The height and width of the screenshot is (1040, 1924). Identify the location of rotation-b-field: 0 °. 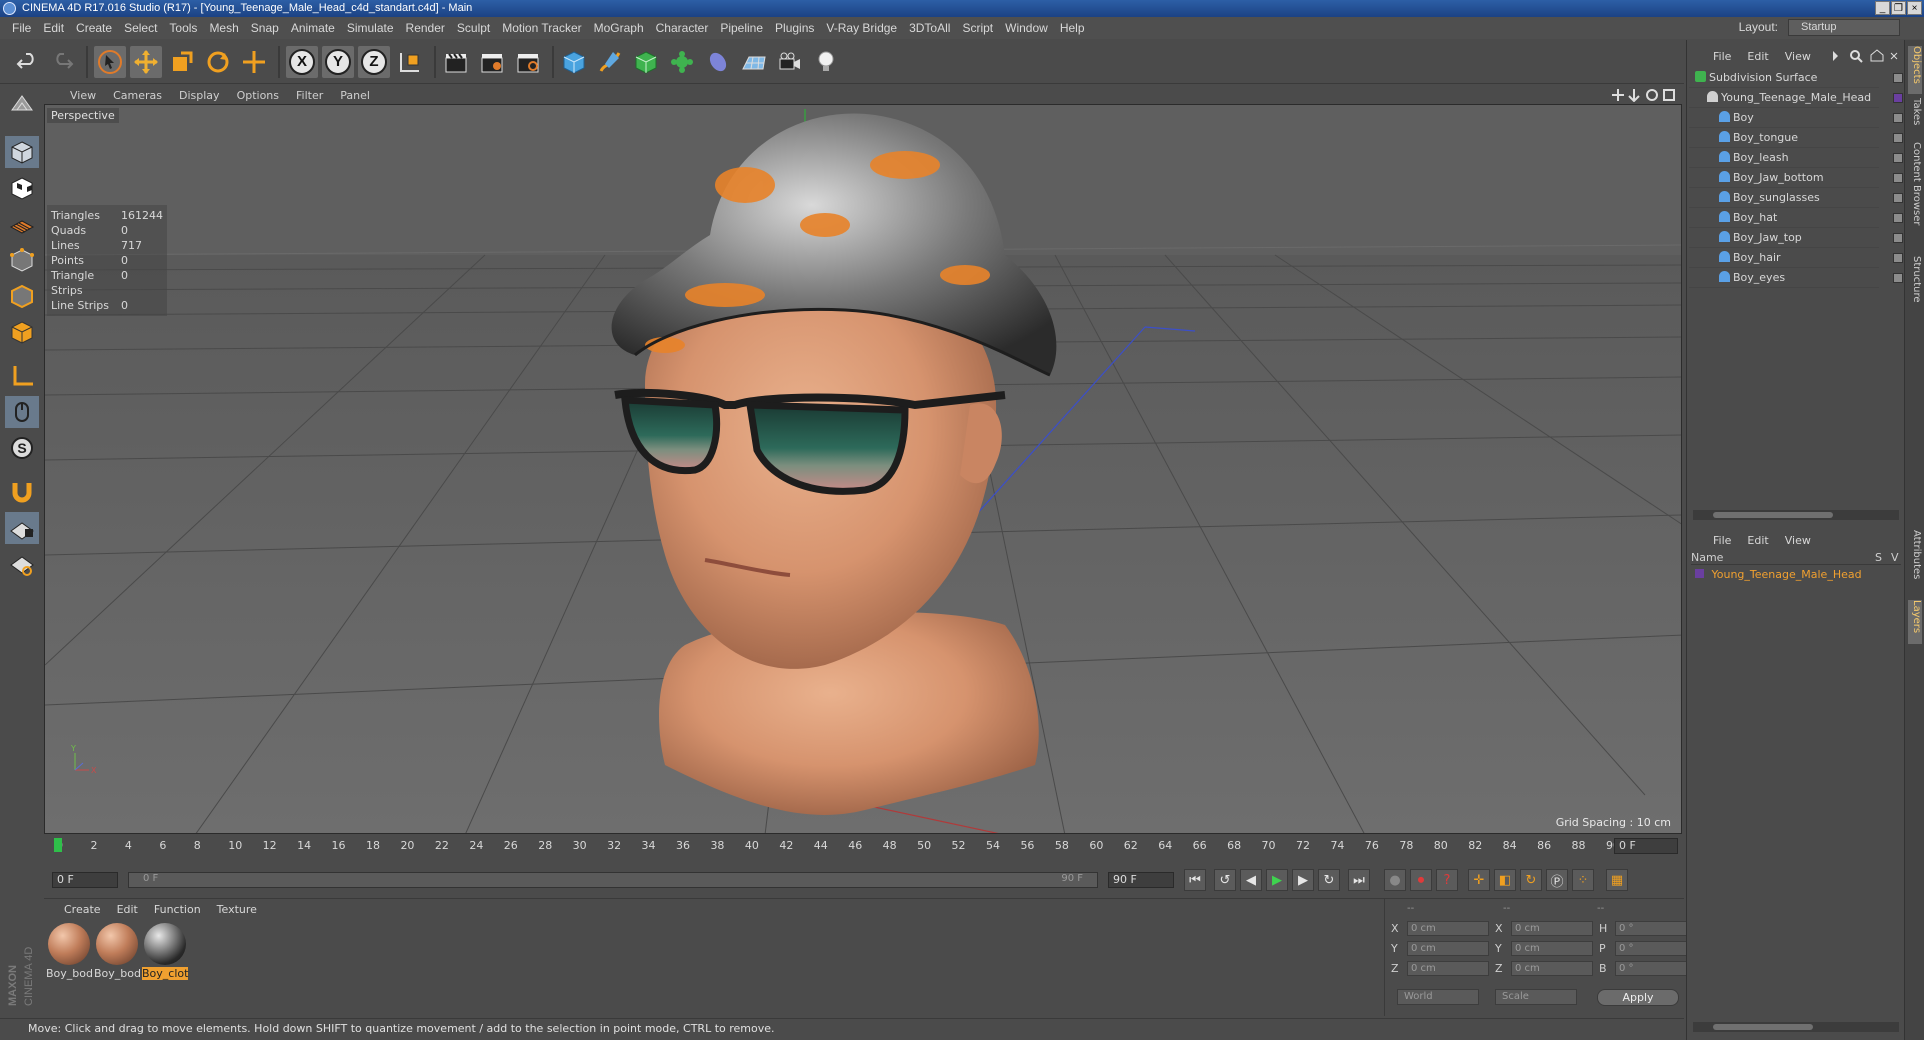
(1656, 968).